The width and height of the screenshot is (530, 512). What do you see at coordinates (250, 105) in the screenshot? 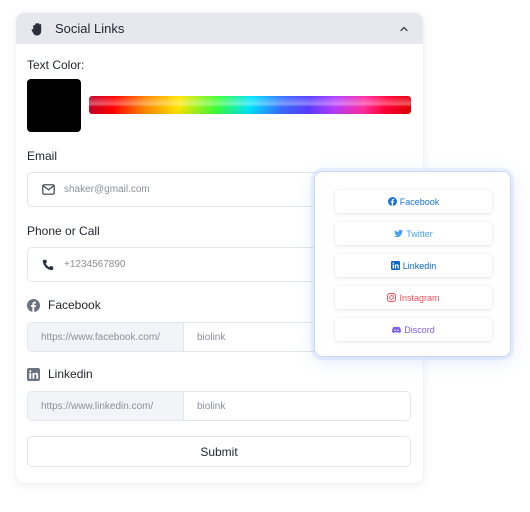
I see `hue-slider` at bounding box center [250, 105].